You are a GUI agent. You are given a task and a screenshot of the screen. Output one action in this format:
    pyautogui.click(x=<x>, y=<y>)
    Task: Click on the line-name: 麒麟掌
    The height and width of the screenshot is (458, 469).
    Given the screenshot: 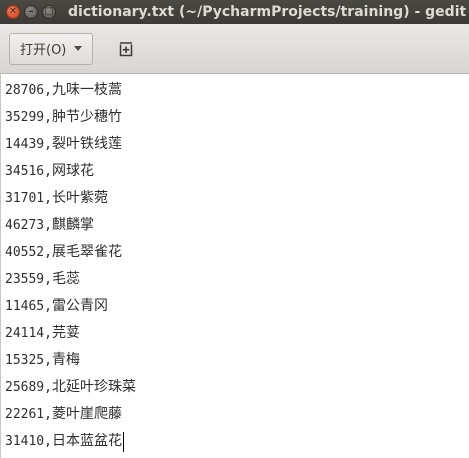 What is the action you would take?
    pyautogui.click(x=72, y=225)
    